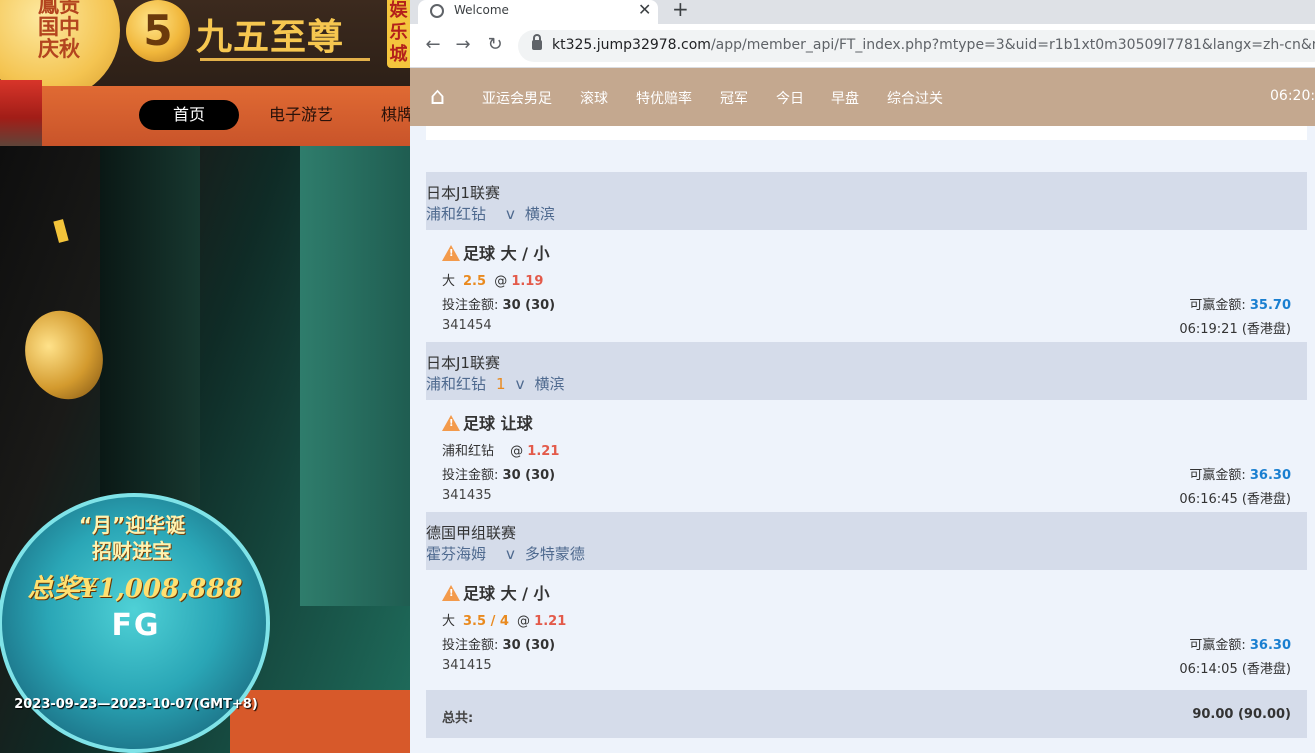 Image resolution: width=1315 pixels, height=753 pixels. What do you see at coordinates (495, 384) in the screenshot?
I see `match-teams: 浦和红钻 1 v 横滨` at bounding box center [495, 384].